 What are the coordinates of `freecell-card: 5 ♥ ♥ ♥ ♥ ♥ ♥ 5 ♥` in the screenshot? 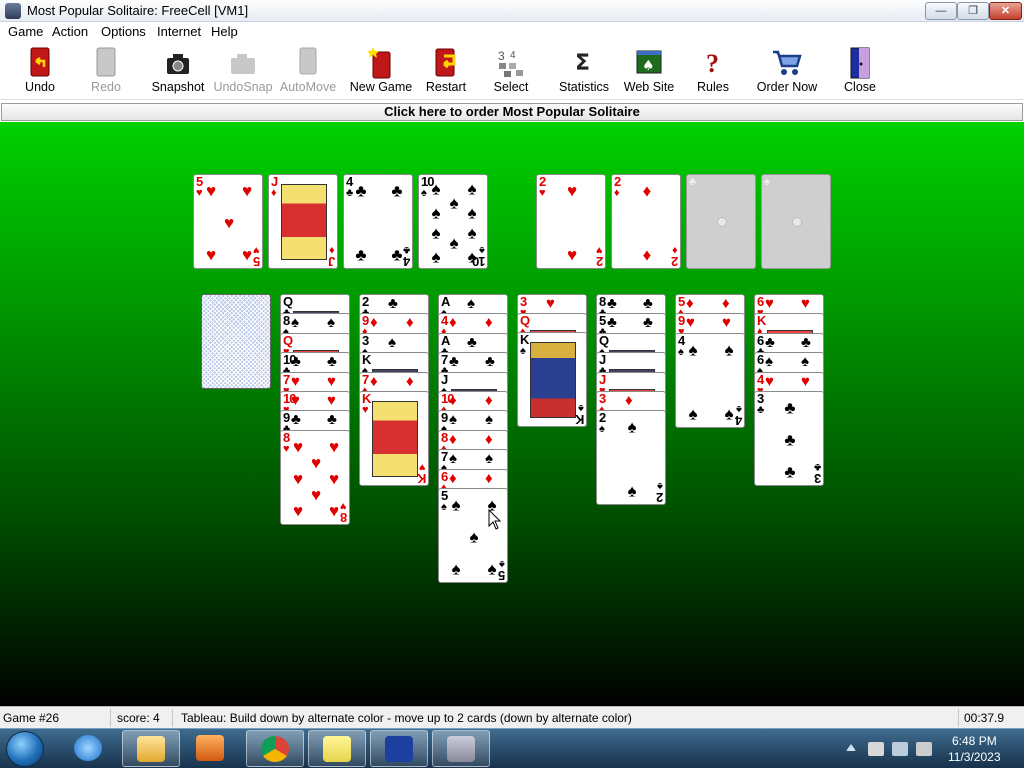 It's located at (228, 221).